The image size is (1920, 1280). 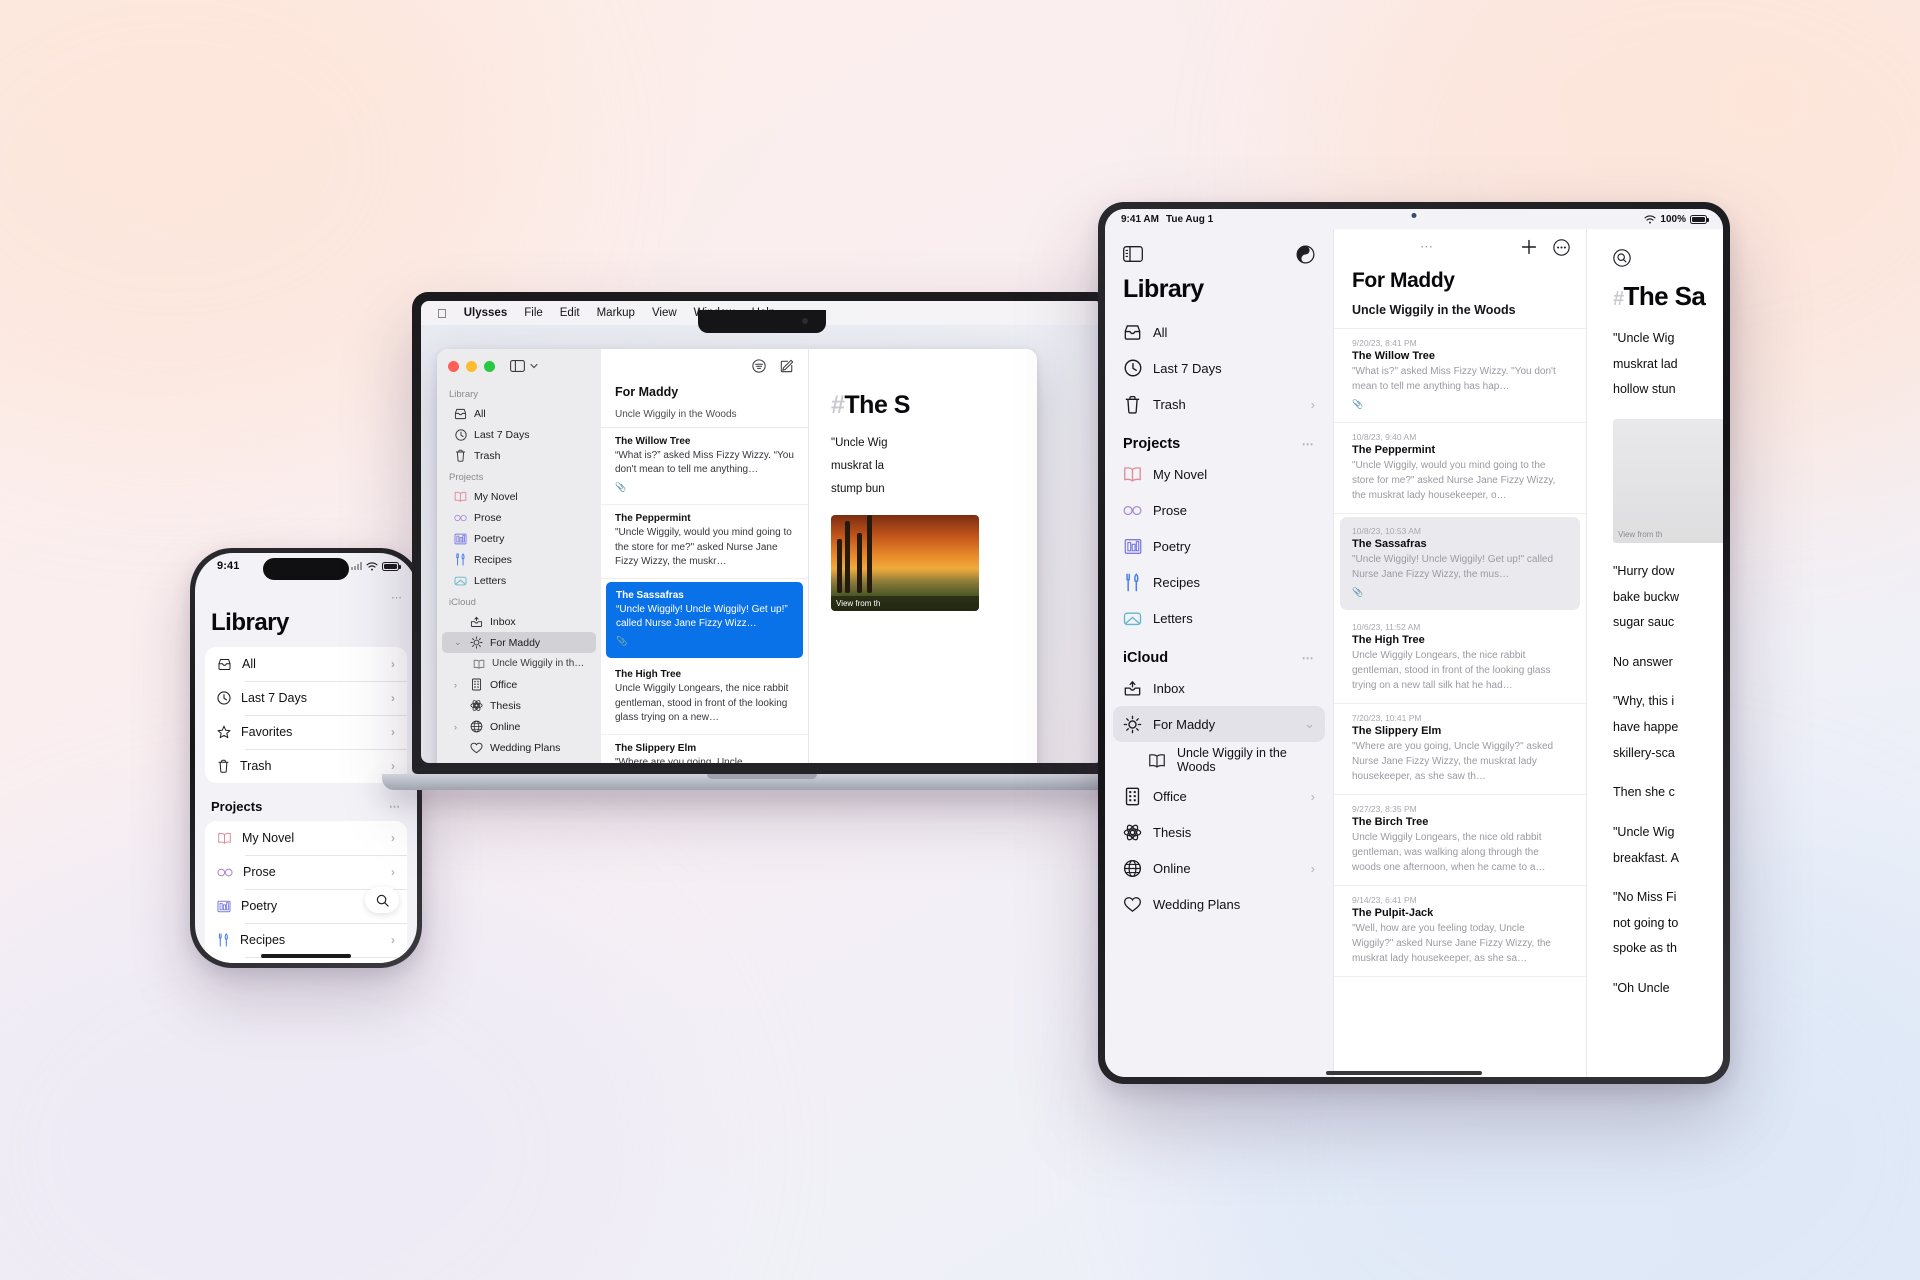 I want to click on sidebar-label: Recipes, so click(x=493, y=559).